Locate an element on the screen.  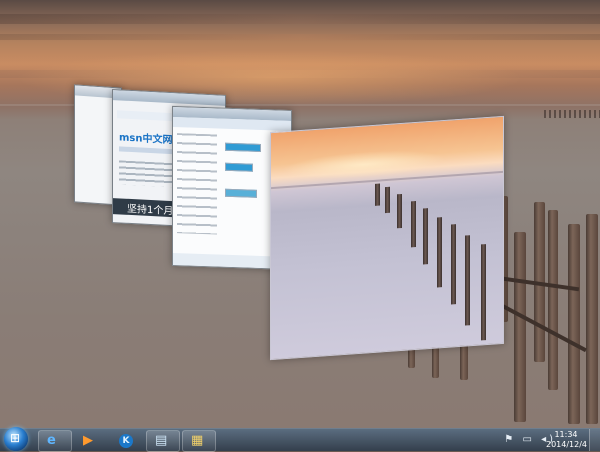
internet-explorer-icon: e is located at coordinates (51, 440).